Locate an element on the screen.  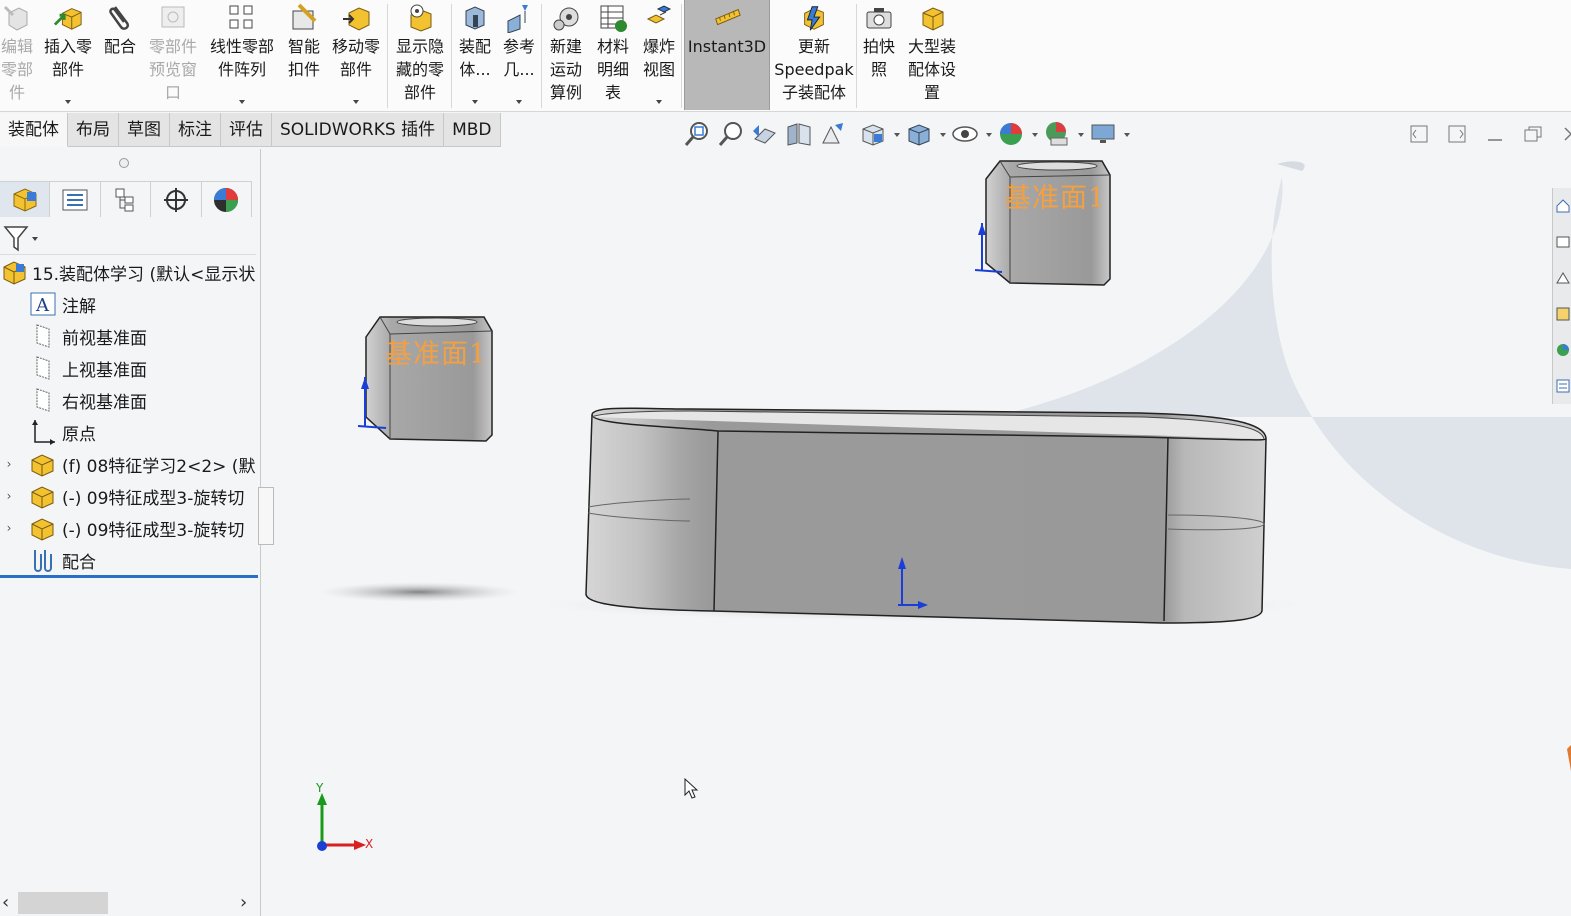
tree-item: 右视基准面 is located at coordinates (130, 400).